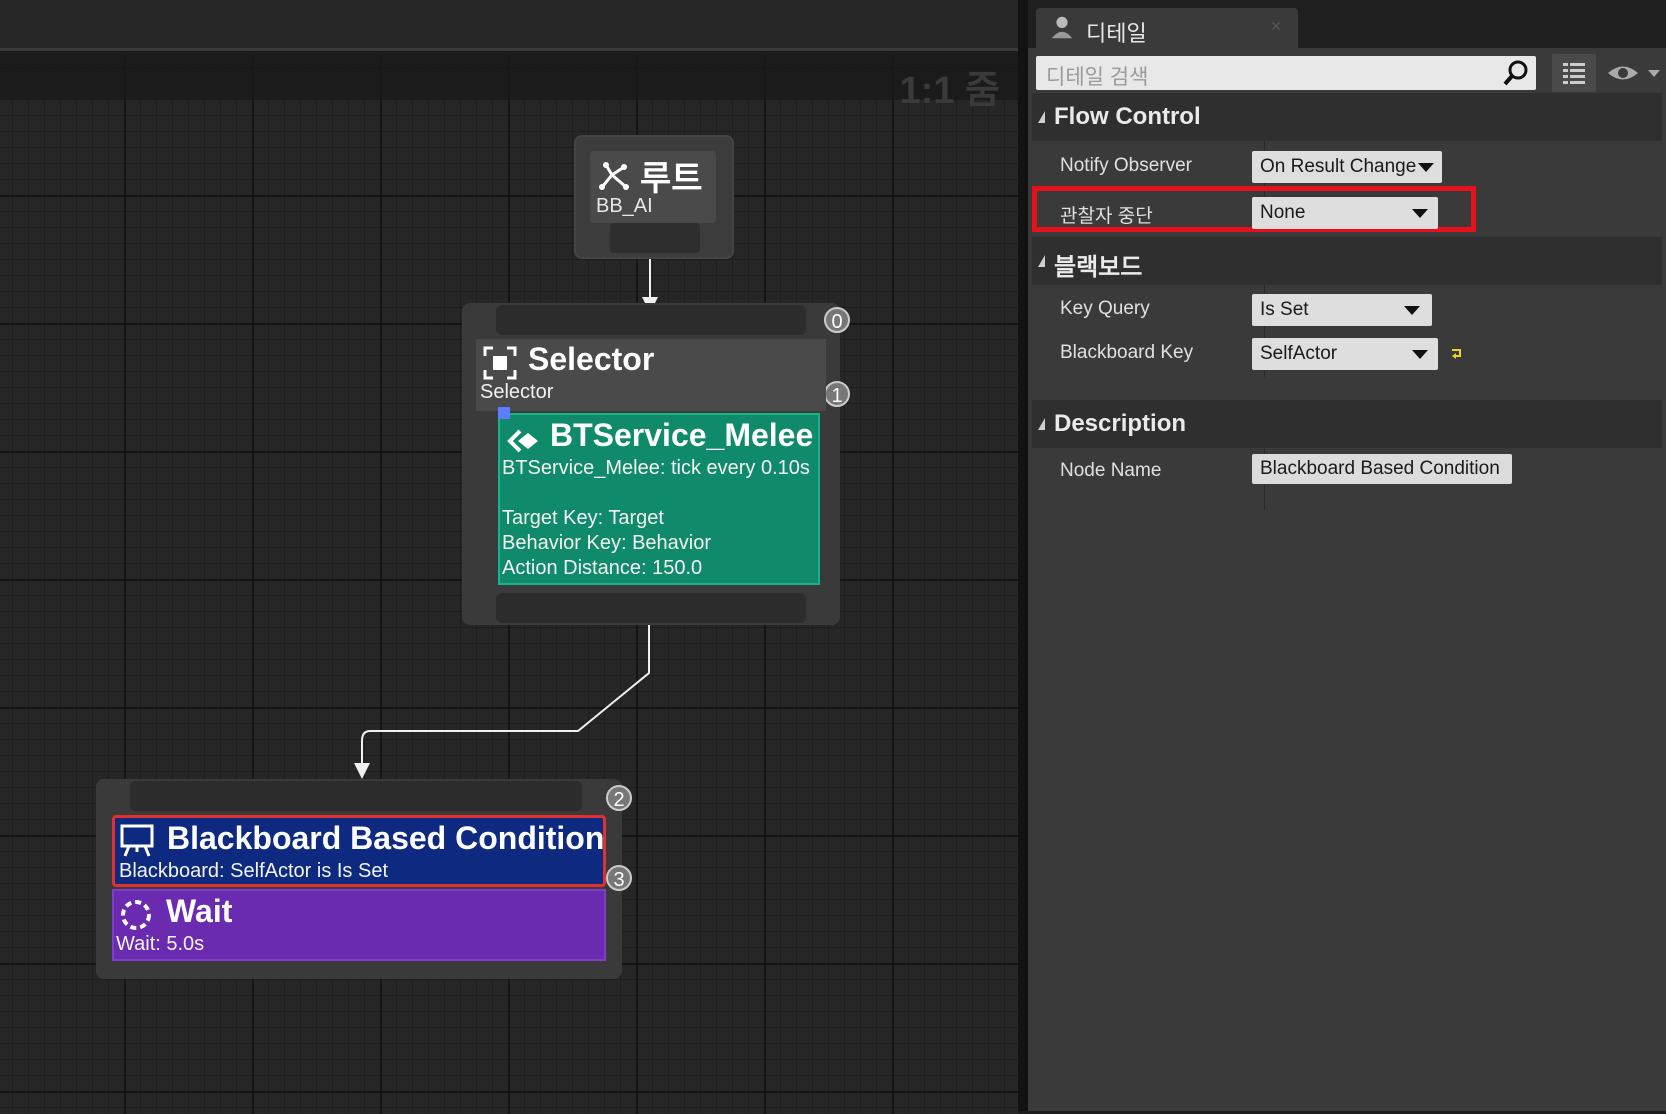 Image resolution: width=1666 pixels, height=1114 pixels. What do you see at coordinates (1167, 28) in the screenshot?
I see `tab-details: 디테일 ✕` at bounding box center [1167, 28].